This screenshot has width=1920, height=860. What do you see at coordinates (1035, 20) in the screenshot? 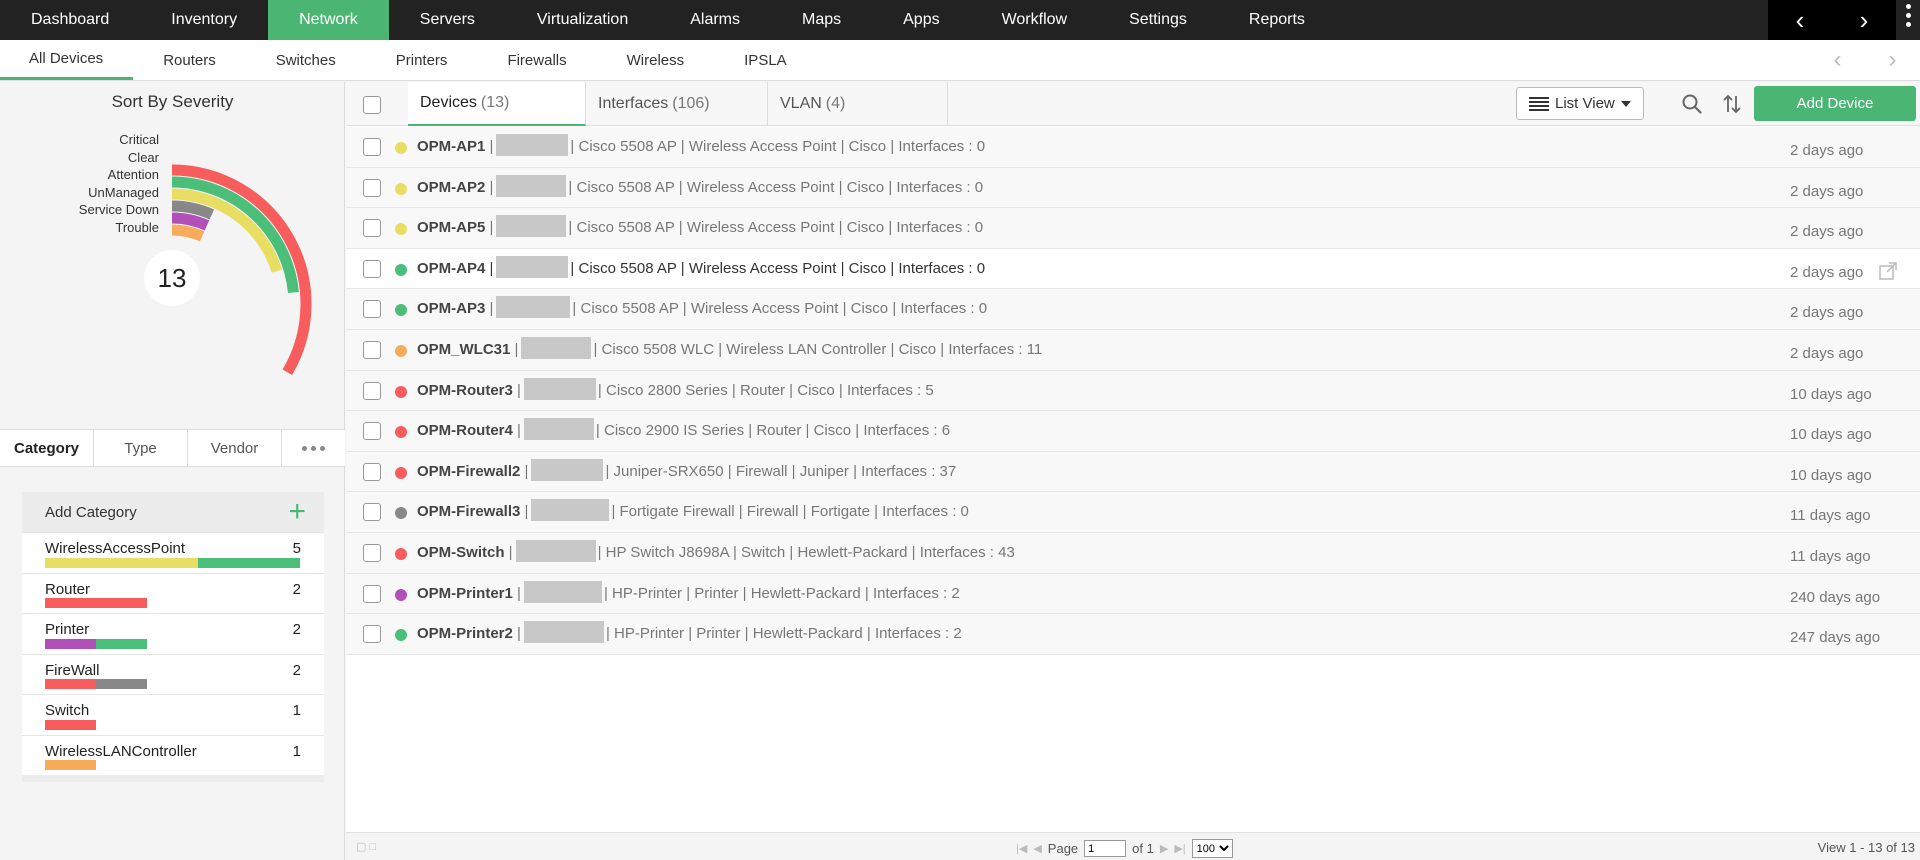
I see `nav-item-workflow: Workflow` at bounding box center [1035, 20].